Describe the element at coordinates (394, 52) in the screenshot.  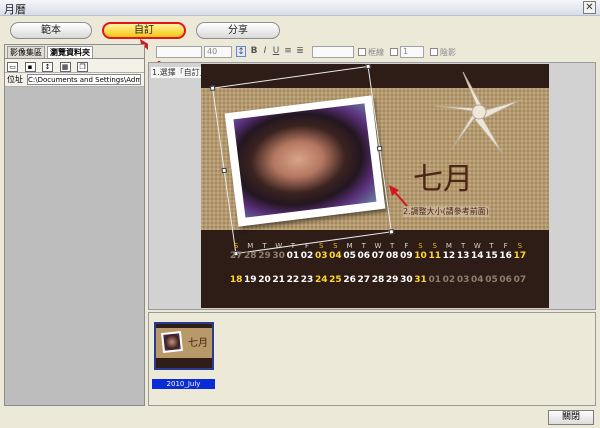
I see `line-color-swatch` at that location.